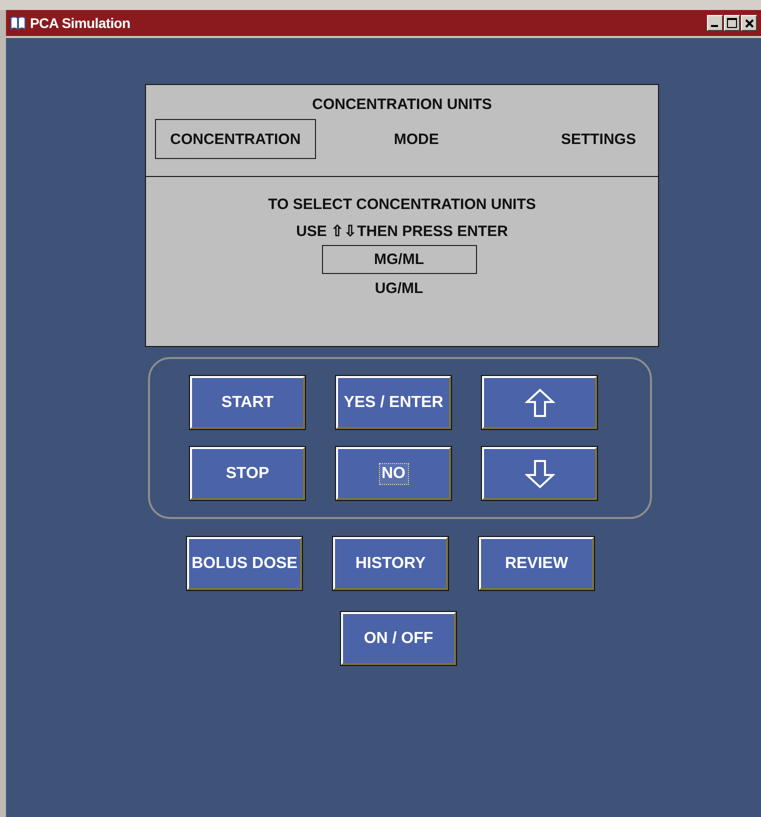  What do you see at coordinates (402, 205) in the screenshot?
I see `instruction-text: TO SELECT CONCENTRATION UNITS` at bounding box center [402, 205].